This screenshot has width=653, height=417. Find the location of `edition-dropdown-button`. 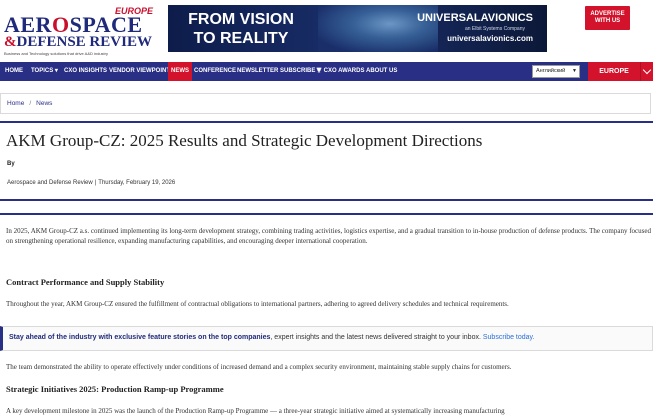

edition-dropdown-button is located at coordinates (646, 71).